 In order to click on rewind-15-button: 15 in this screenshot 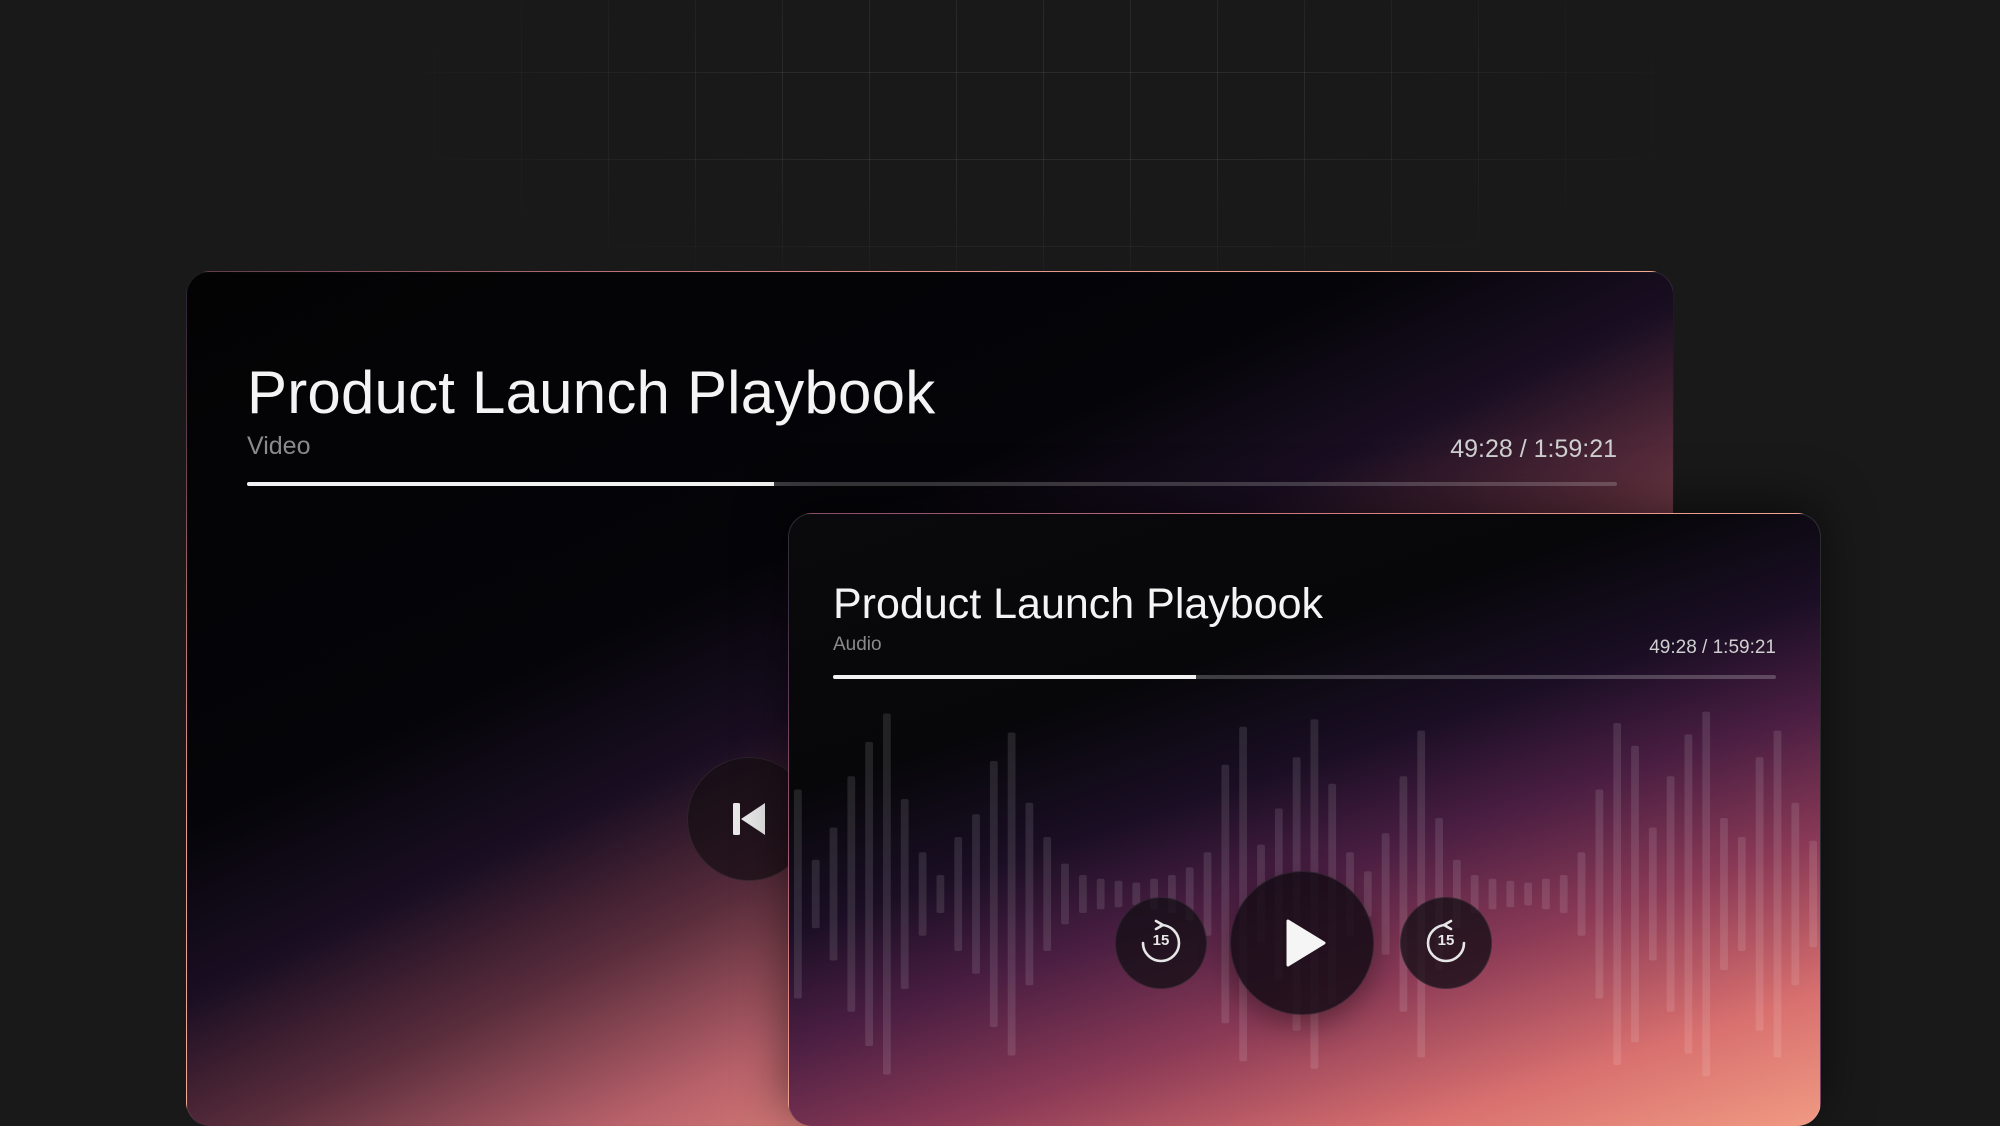, I will do `click(1161, 943)`.